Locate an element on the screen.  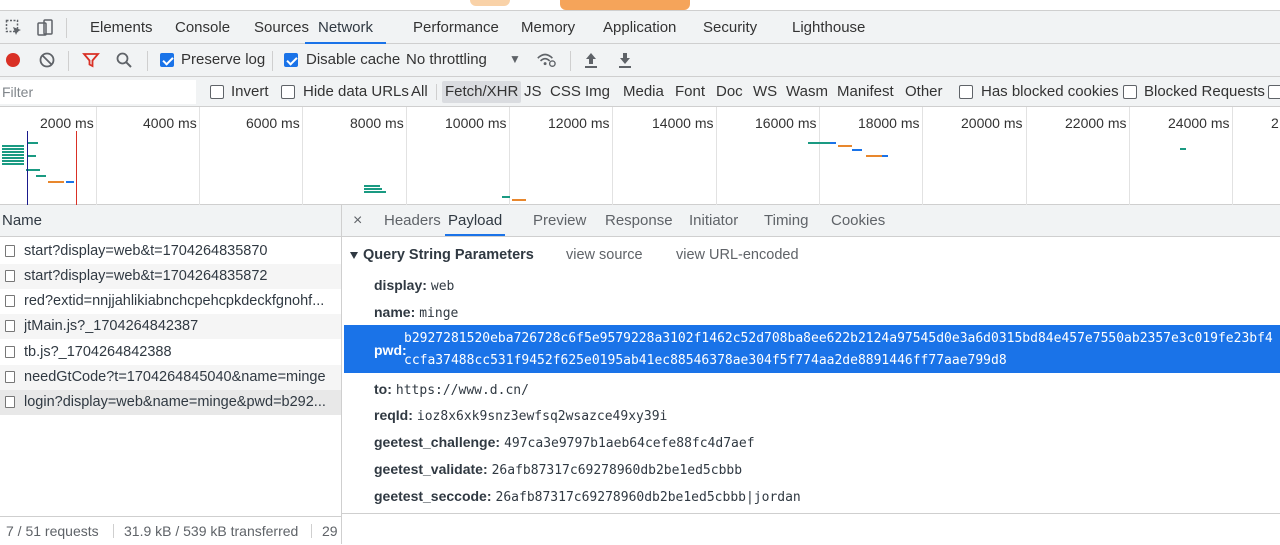
clear-icon is located at coordinates (47, 60).